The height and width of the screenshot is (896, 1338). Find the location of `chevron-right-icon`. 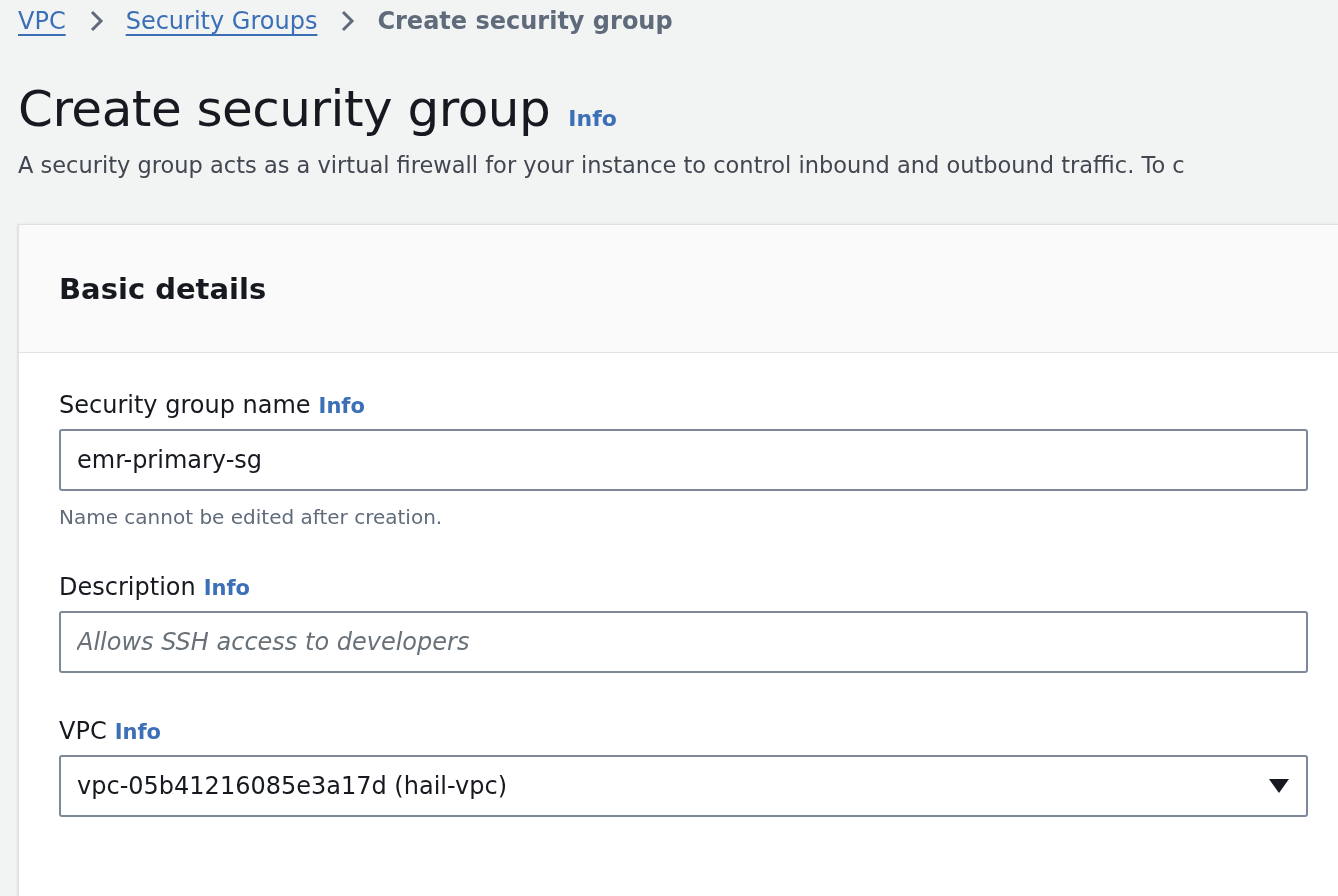

chevron-right-icon is located at coordinates (347, 21).